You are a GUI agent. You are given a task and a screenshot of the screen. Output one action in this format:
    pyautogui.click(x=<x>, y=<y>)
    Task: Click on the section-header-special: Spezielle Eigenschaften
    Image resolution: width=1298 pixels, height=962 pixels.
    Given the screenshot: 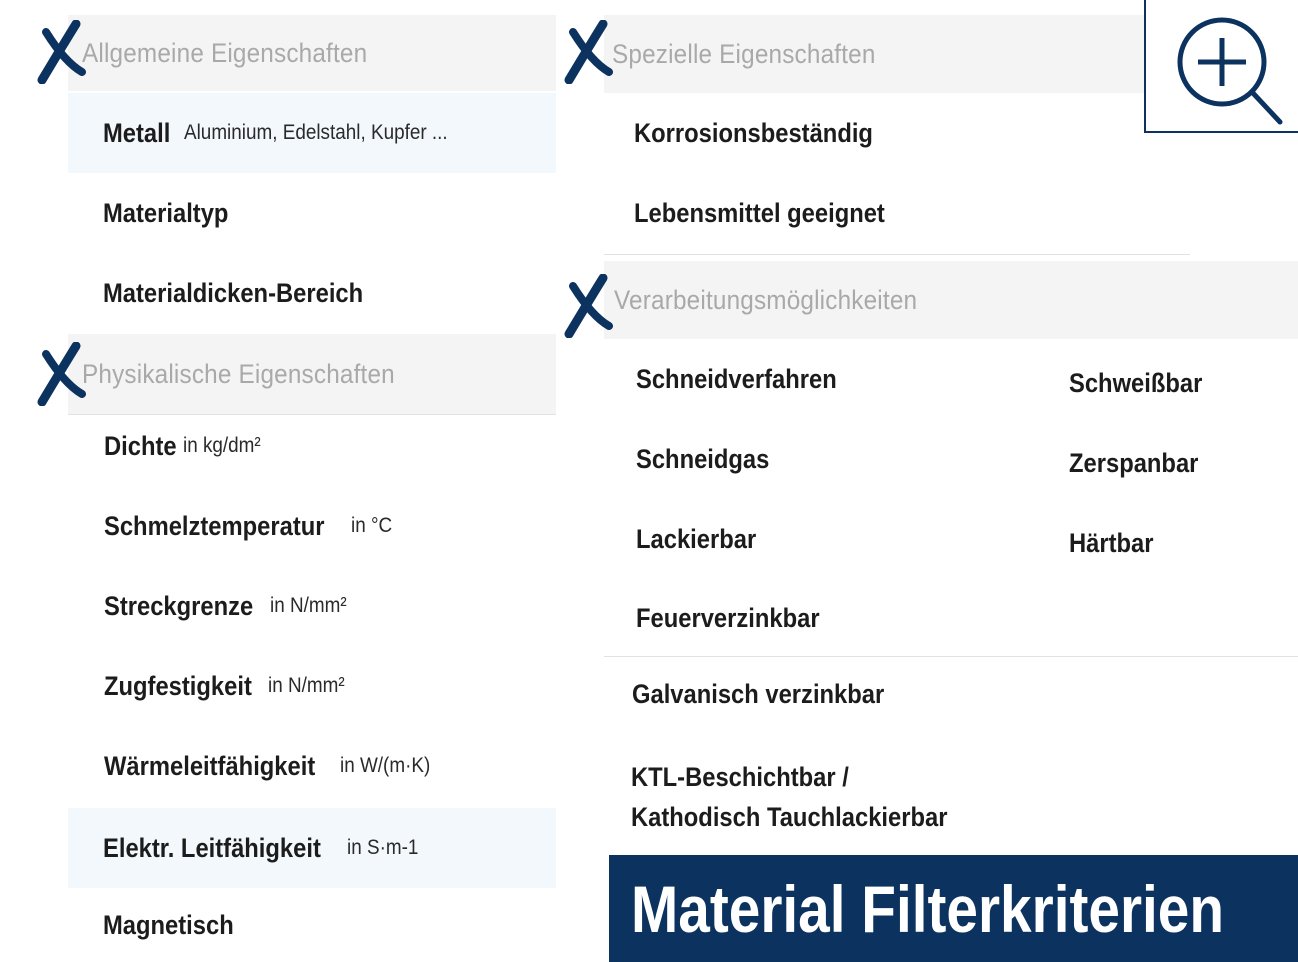 What is the action you would take?
    pyautogui.click(x=874, y=54)
    